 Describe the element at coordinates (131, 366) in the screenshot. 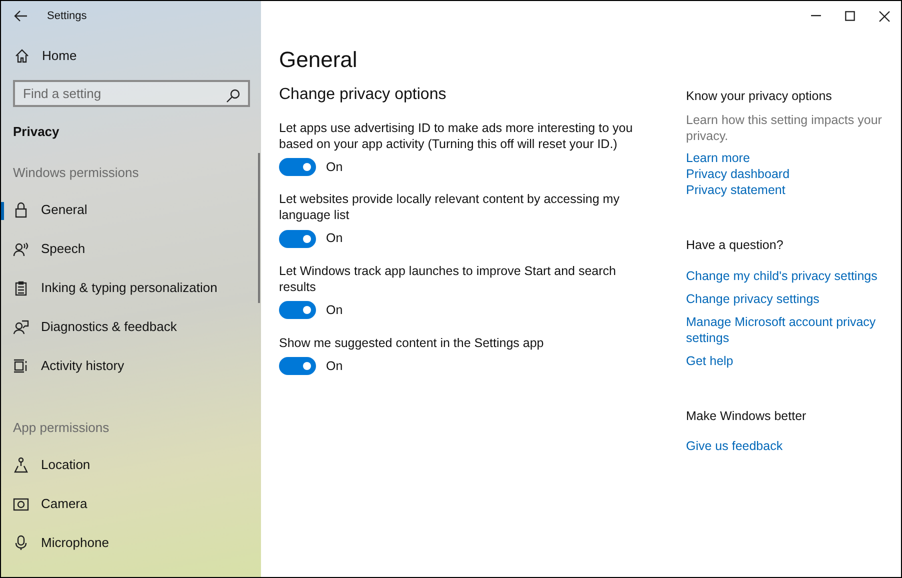

I see `sidebar-item: Activity history` at that location.